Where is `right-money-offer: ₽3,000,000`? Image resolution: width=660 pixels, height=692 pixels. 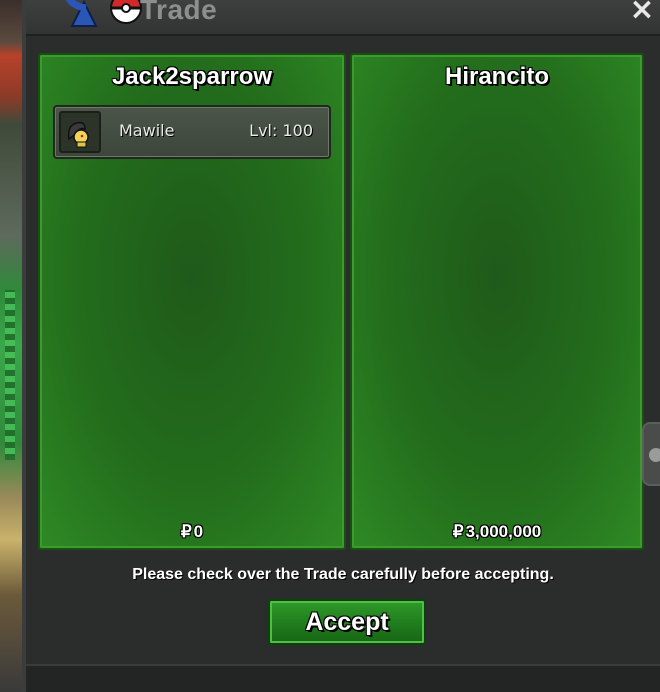
right-money-offer: ₽3,000,000 is located at coordinates (497, 532).